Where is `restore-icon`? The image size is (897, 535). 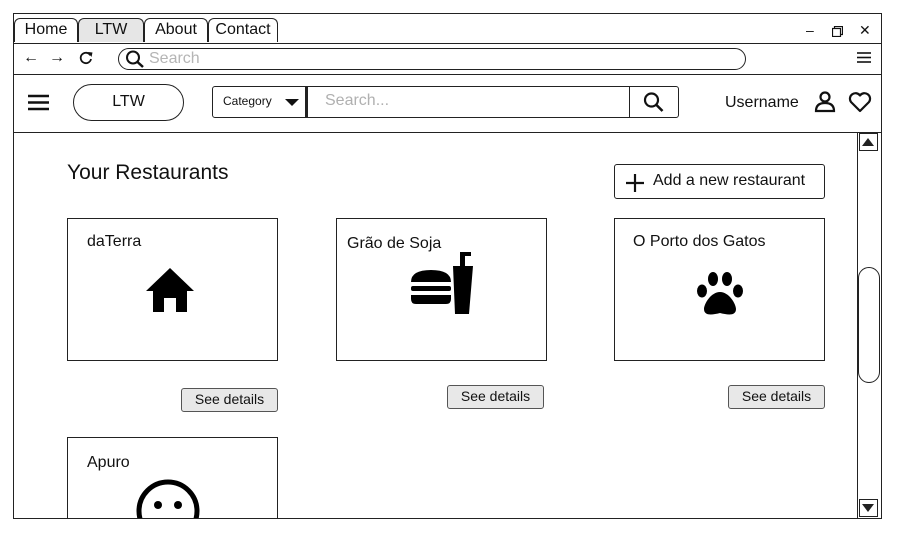 restore-icon is located at coordinates (837, 32).